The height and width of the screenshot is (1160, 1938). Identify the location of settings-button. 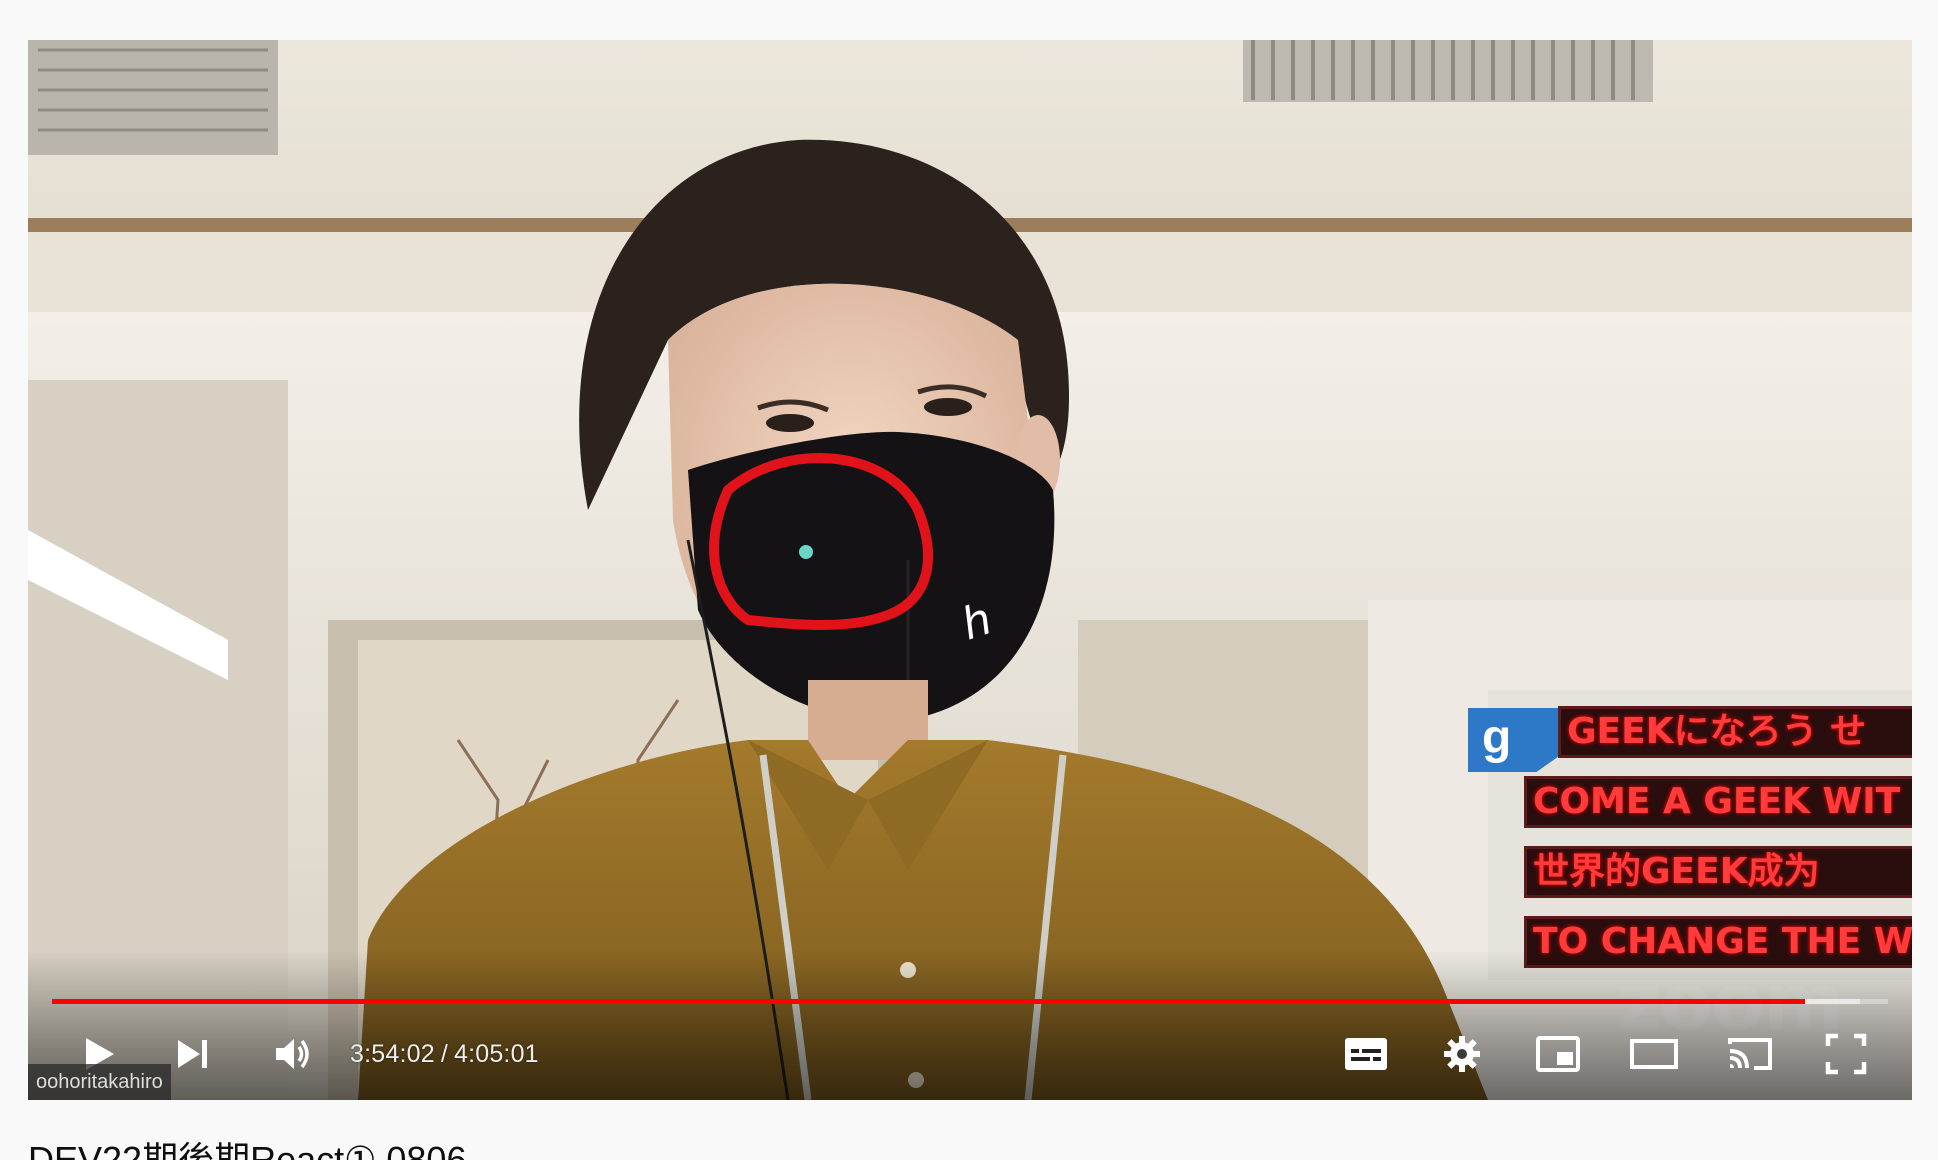
(1462, 1054).